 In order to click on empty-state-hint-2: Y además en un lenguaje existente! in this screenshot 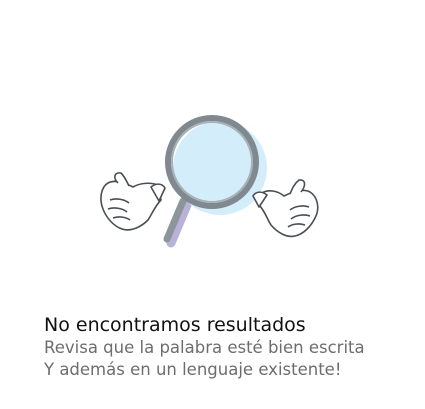, I will do `click(193, 369)`.